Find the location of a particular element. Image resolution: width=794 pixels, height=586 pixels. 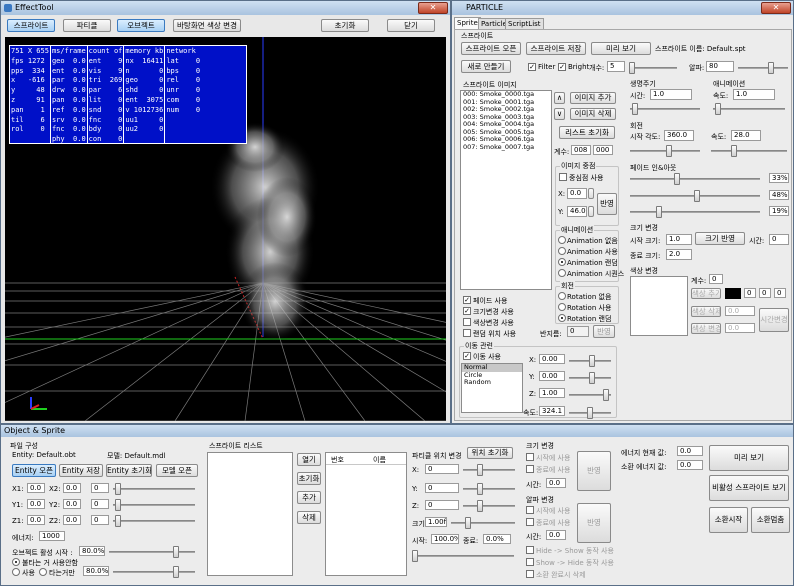

size-use-checkbox: ✓ is located at coordinates (467, 311).